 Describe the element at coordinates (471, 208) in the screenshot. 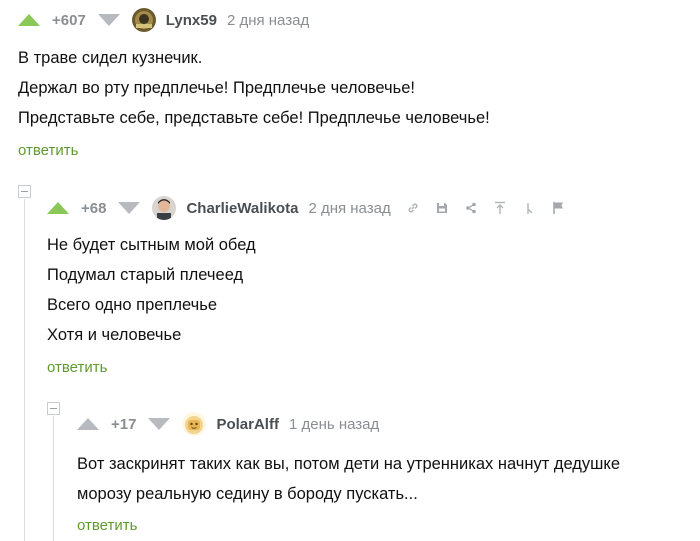

I see `share-icon` at that location.